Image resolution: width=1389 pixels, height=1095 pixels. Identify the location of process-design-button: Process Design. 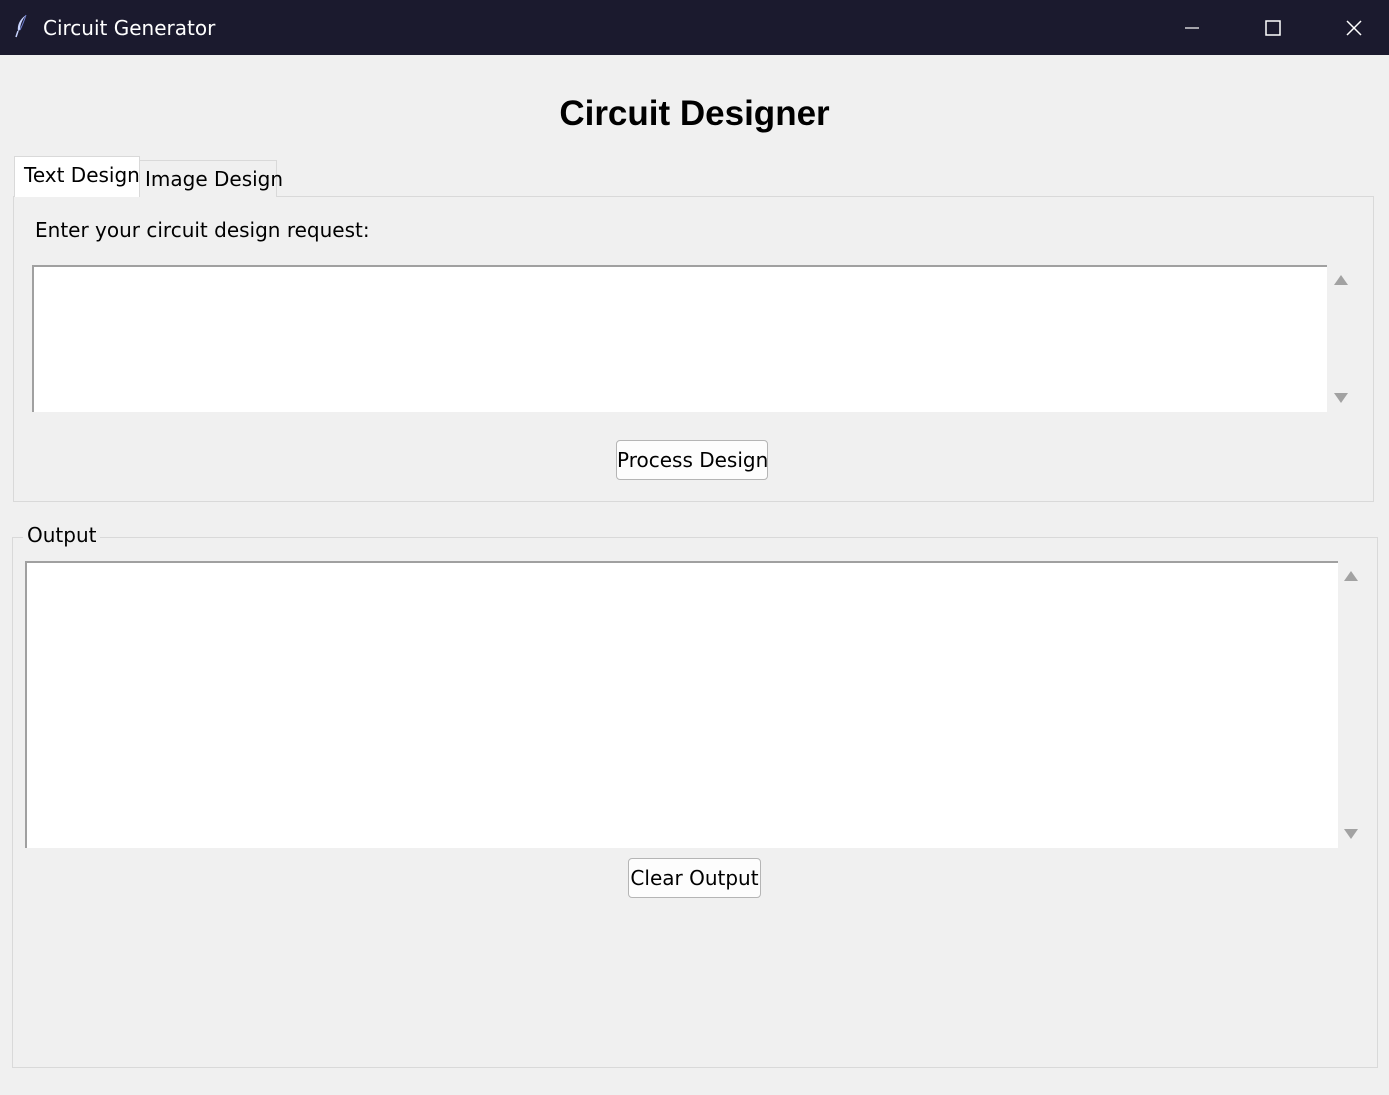
(692, 460).